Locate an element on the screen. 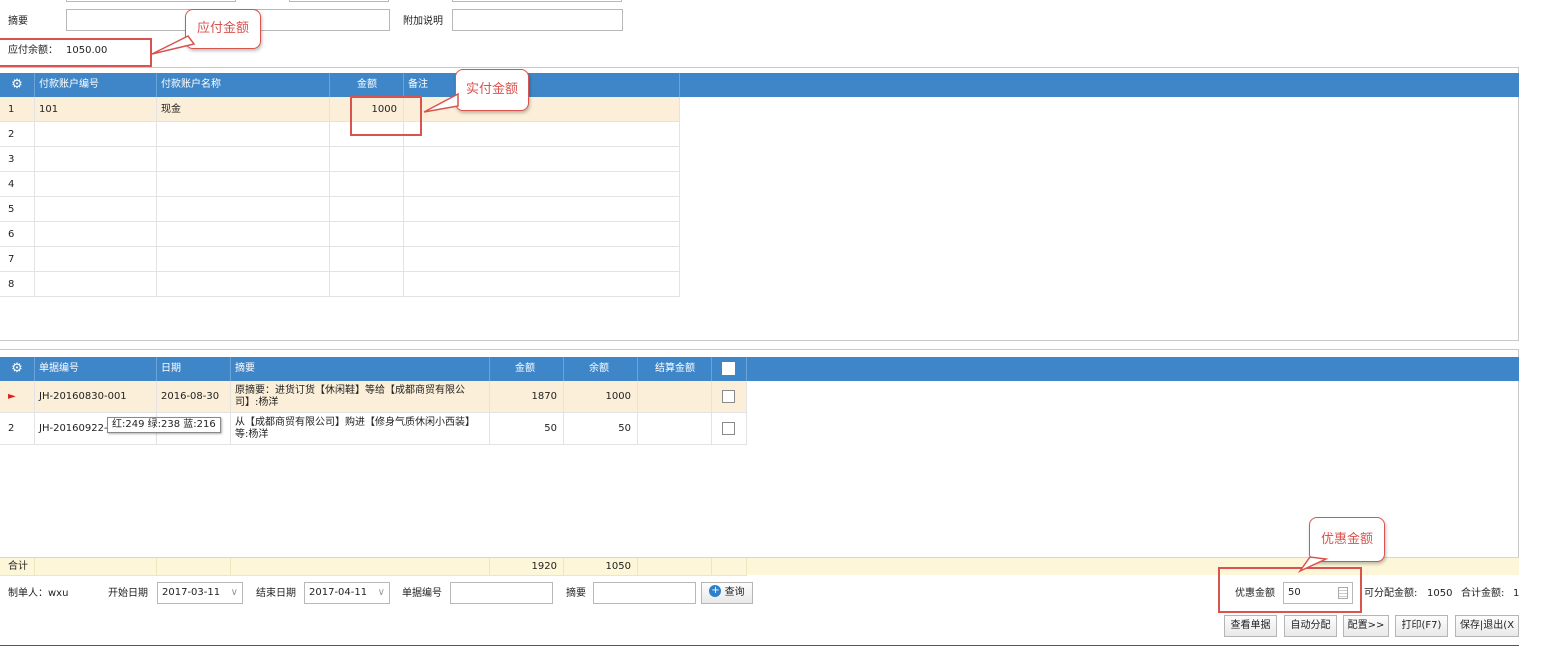 This screenshot has height=648, width=1559. totals-label: 合计 is located at coordinates (17, 567).